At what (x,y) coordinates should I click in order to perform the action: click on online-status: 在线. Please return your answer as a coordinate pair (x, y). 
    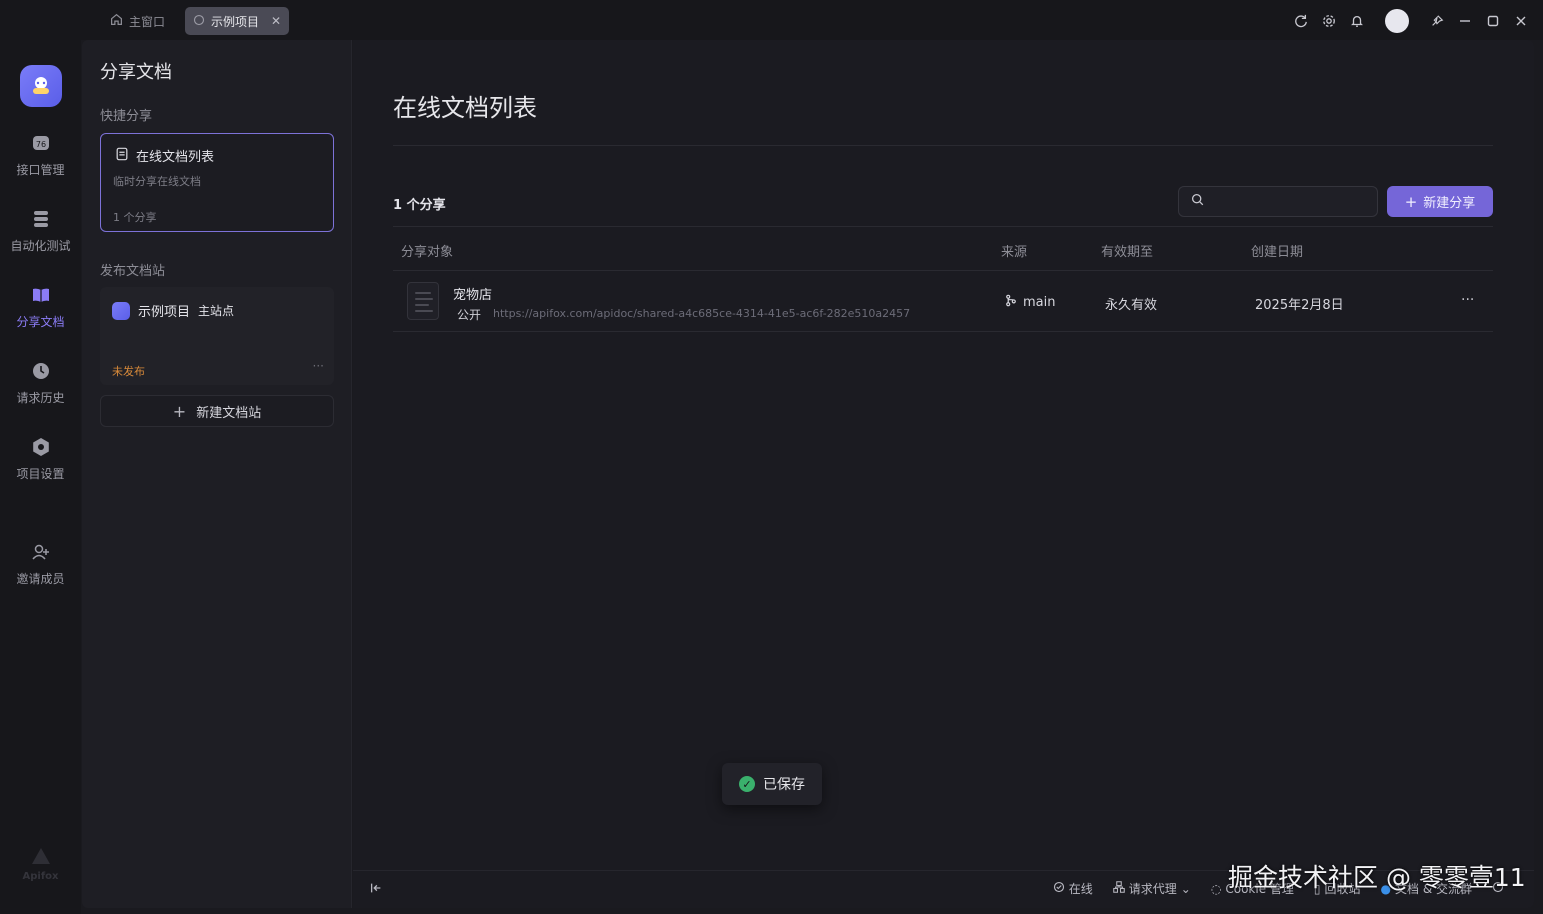
    Looking at the image, I should click on (1073, 888).